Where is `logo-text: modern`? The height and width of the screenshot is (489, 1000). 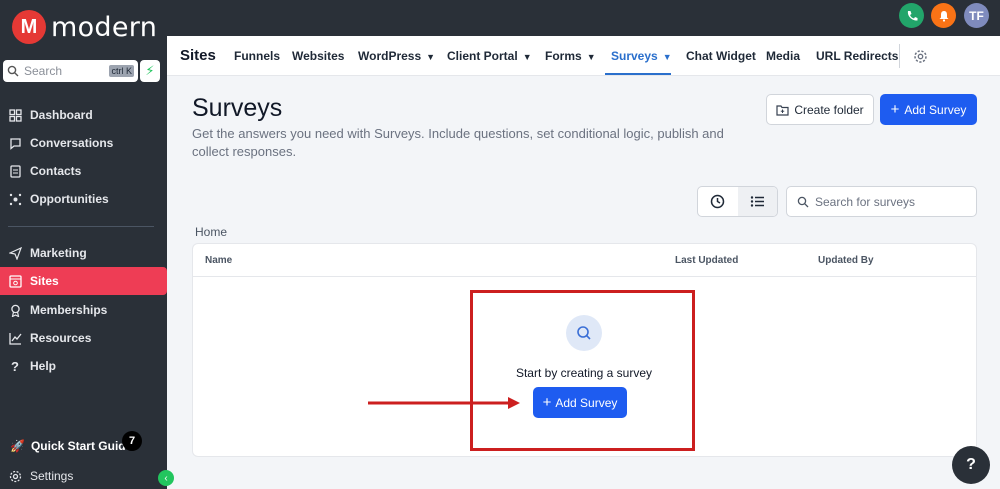
logo-text: modern is located at coordinates (104, 27).